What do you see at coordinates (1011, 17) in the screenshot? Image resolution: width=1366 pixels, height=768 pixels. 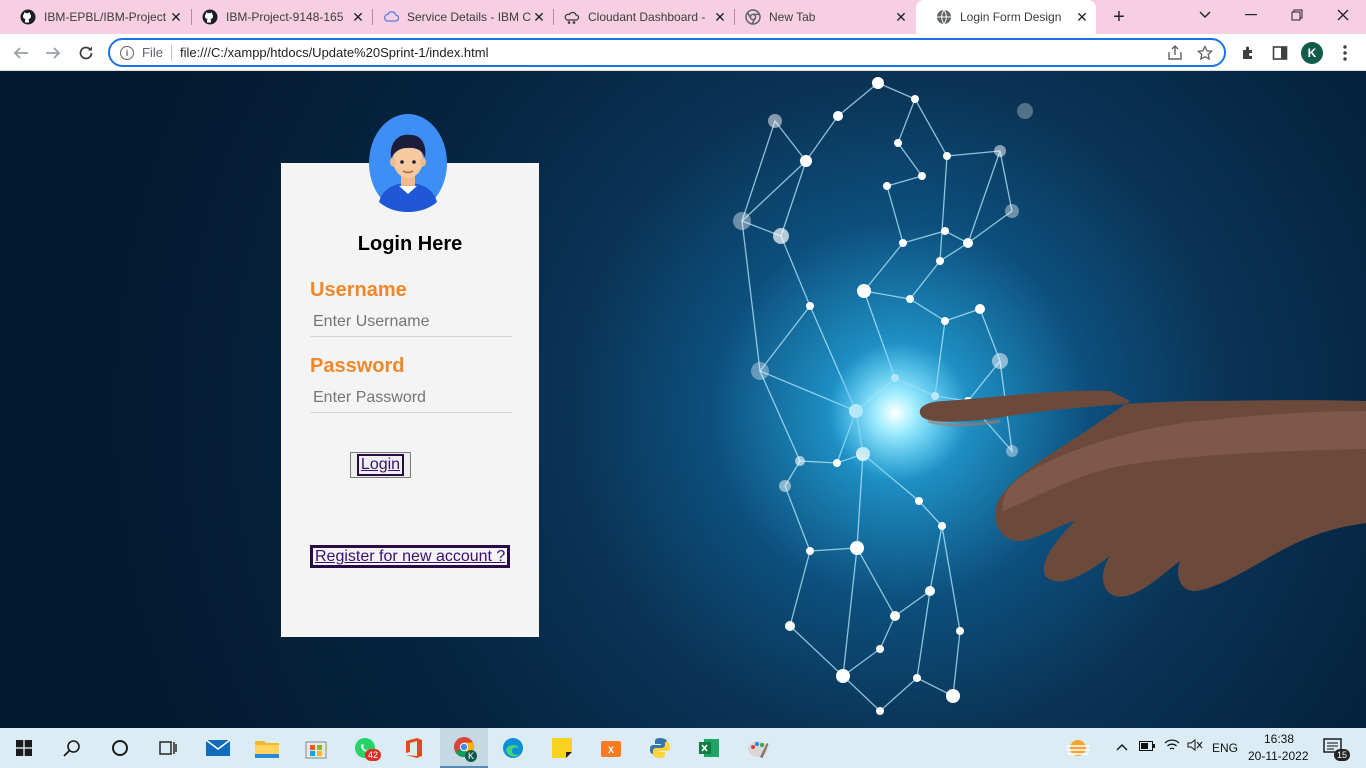 I see `tab-title: Login Form Design` at bounding box center [1011, 17].